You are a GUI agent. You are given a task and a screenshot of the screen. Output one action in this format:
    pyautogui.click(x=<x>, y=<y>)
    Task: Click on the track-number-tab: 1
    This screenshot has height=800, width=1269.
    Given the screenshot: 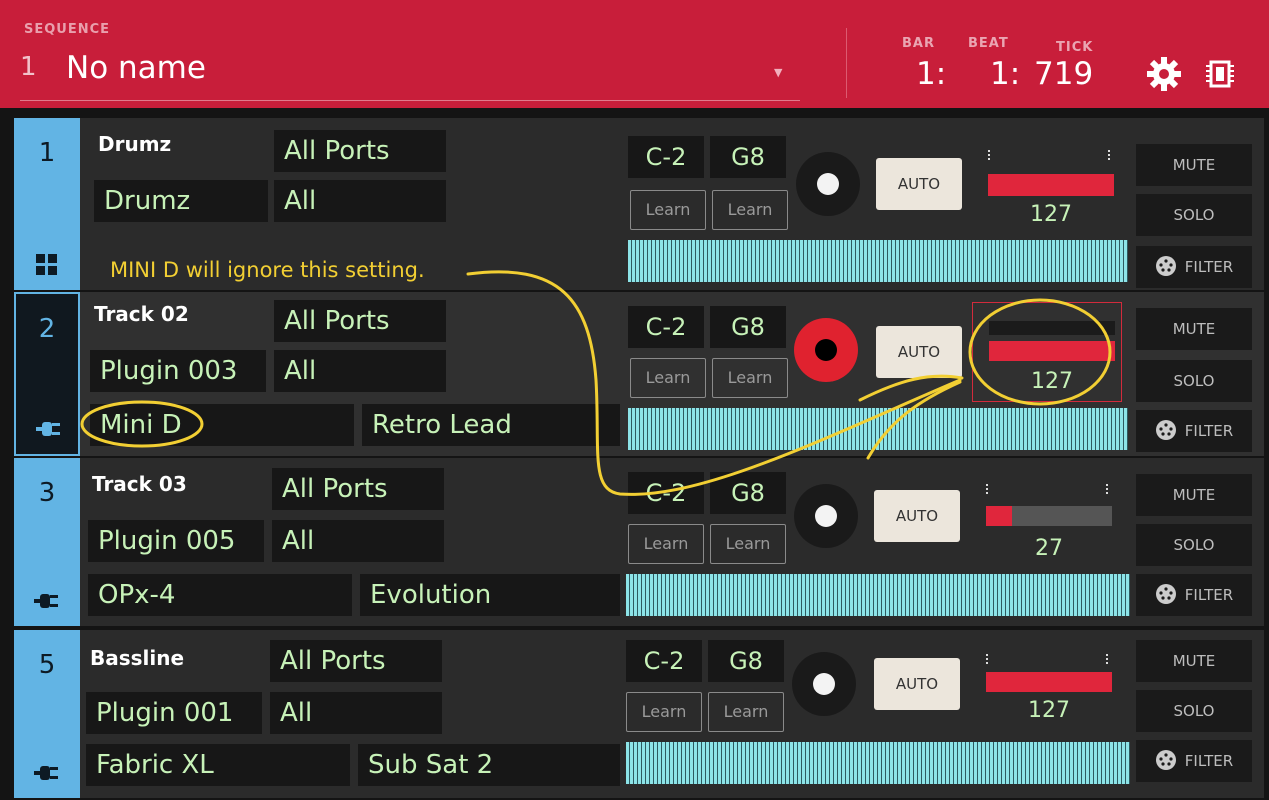 What is the action you would take?
    pyautogui.click(x=47, y=204)
    